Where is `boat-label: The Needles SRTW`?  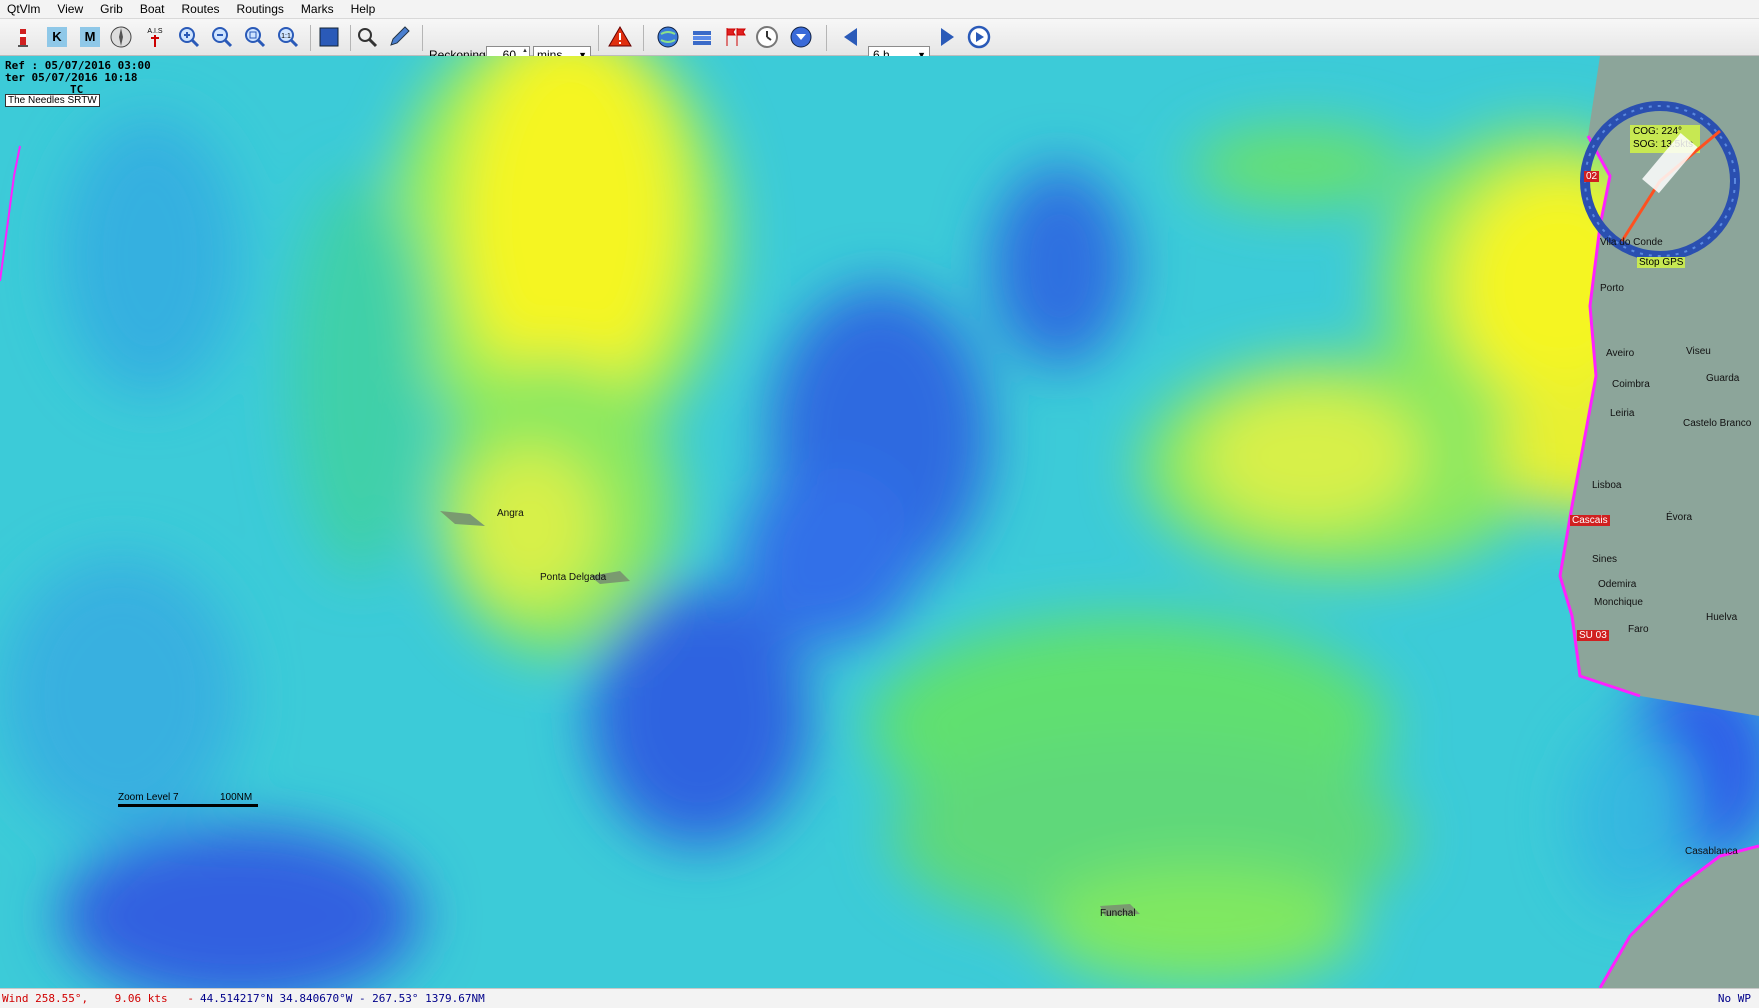
boat-label: The Needles SRTW is located at coordinates (52, 100).